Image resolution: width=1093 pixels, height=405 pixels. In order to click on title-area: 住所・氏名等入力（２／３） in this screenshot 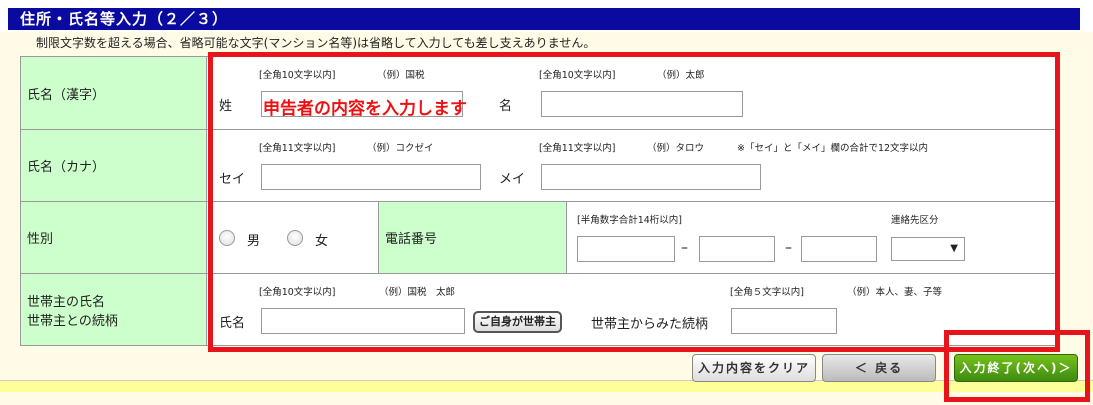, I will do `click(546, 16)`.